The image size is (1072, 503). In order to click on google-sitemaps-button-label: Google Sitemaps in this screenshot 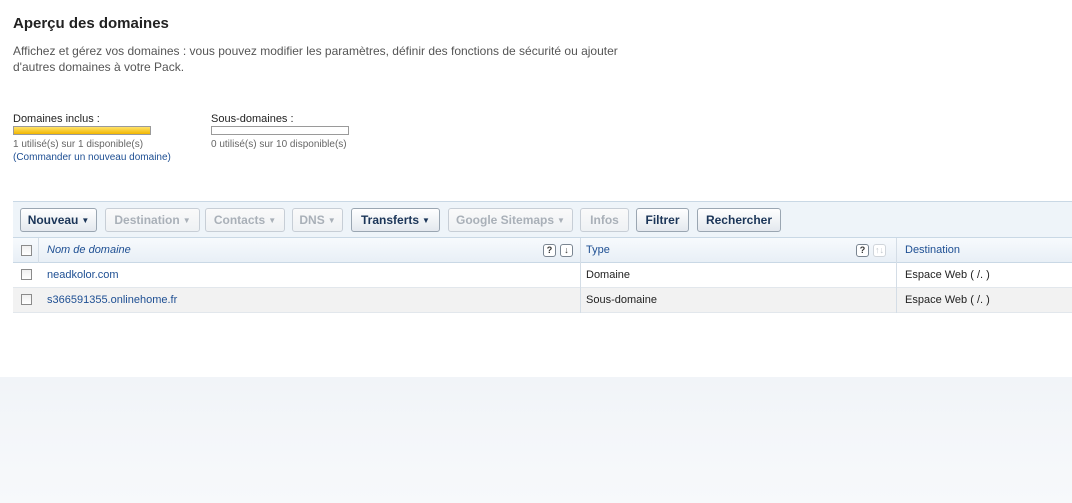, I will do `click(505, 220)`.